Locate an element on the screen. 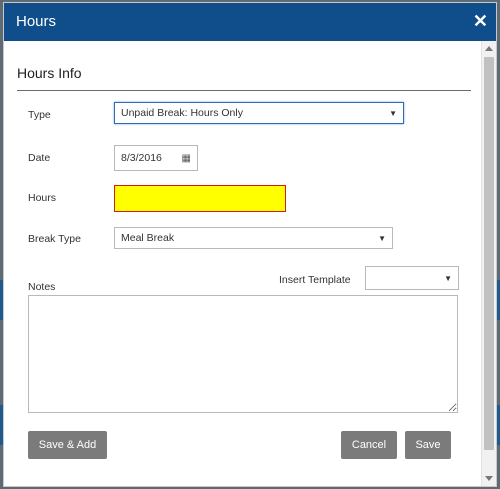  close-icon: ✕ is located at coordinates (480, 21).